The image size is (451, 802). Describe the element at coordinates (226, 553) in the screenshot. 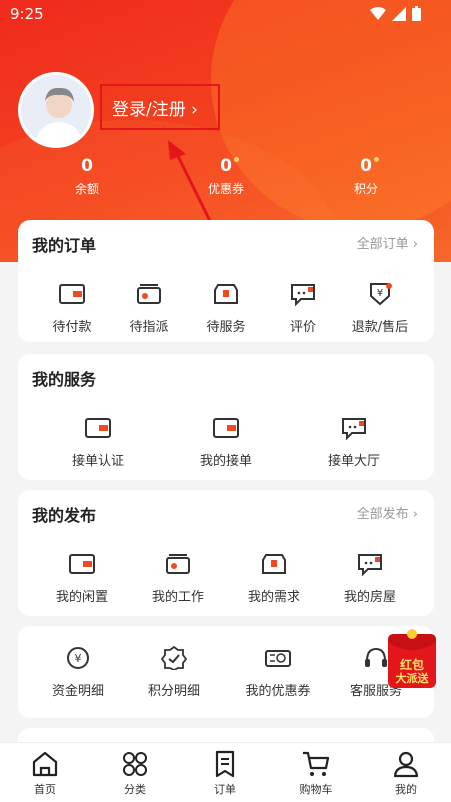

I see `publish-card: 我的发布 全部发布 › 我的闲置 我的工作 我的需求 我的房屋` at that location.